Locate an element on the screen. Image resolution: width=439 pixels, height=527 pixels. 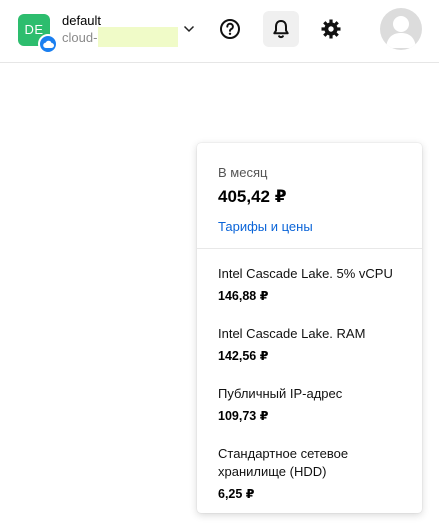
item-price: 6,25 ₽ is located at coordinates (236, 494).